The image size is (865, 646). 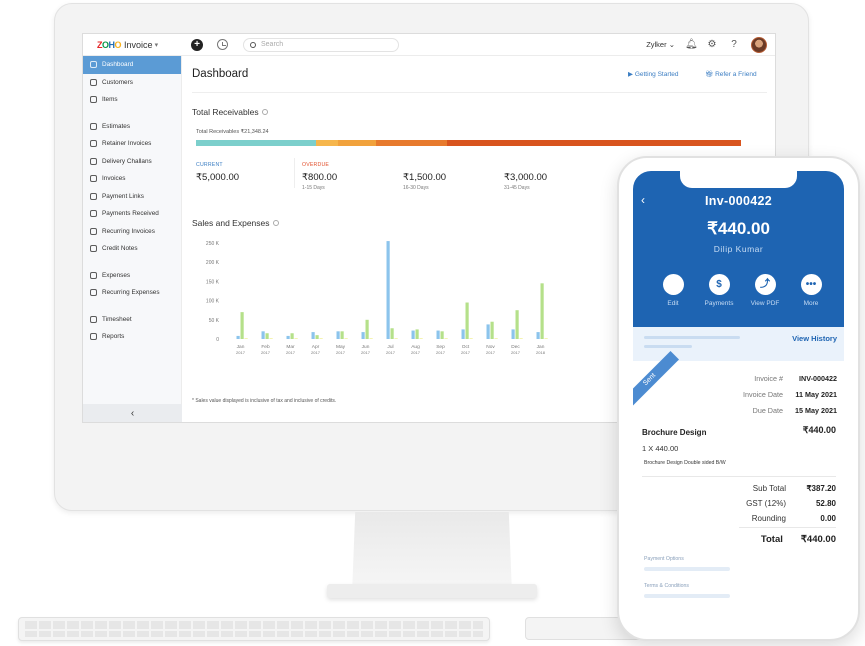 What do you see at coordinates (132, 249) in the screenshot?
I see `sidebar-item-credit-notes: Credit Notes` at bounding box center [132, 249].